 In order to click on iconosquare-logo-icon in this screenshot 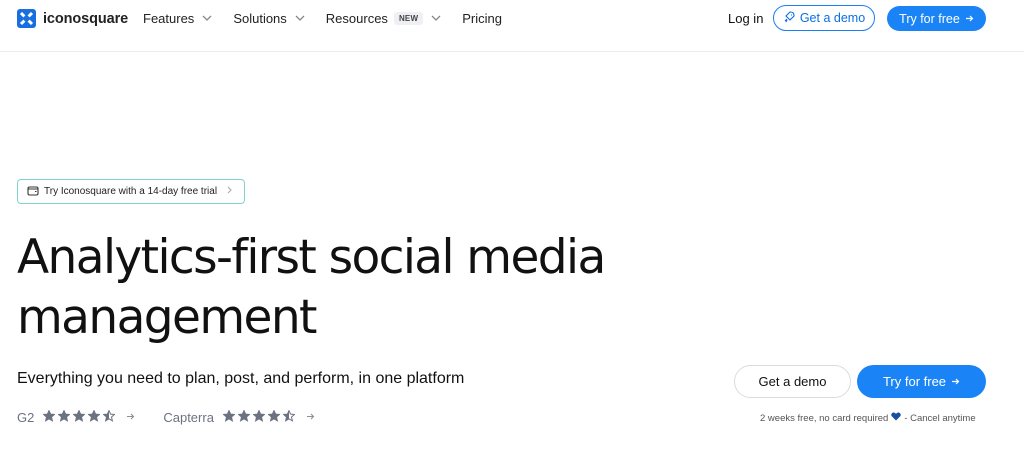, I will do `click(26, 18)`.